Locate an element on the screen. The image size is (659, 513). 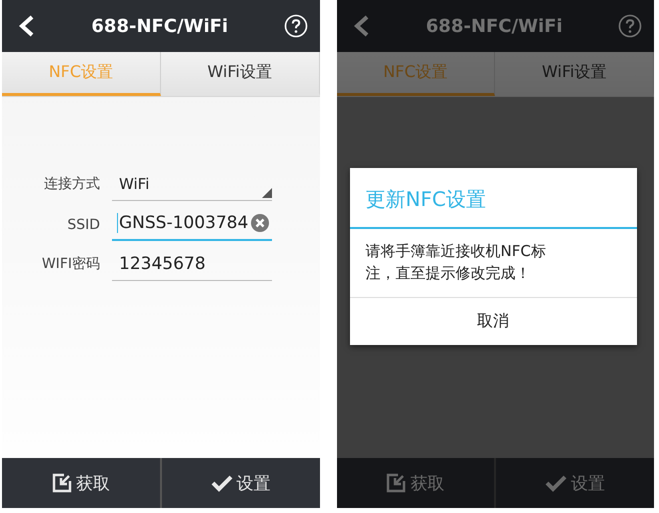
input-field: GNSS-1003784 is located at coordinates (192, 224).